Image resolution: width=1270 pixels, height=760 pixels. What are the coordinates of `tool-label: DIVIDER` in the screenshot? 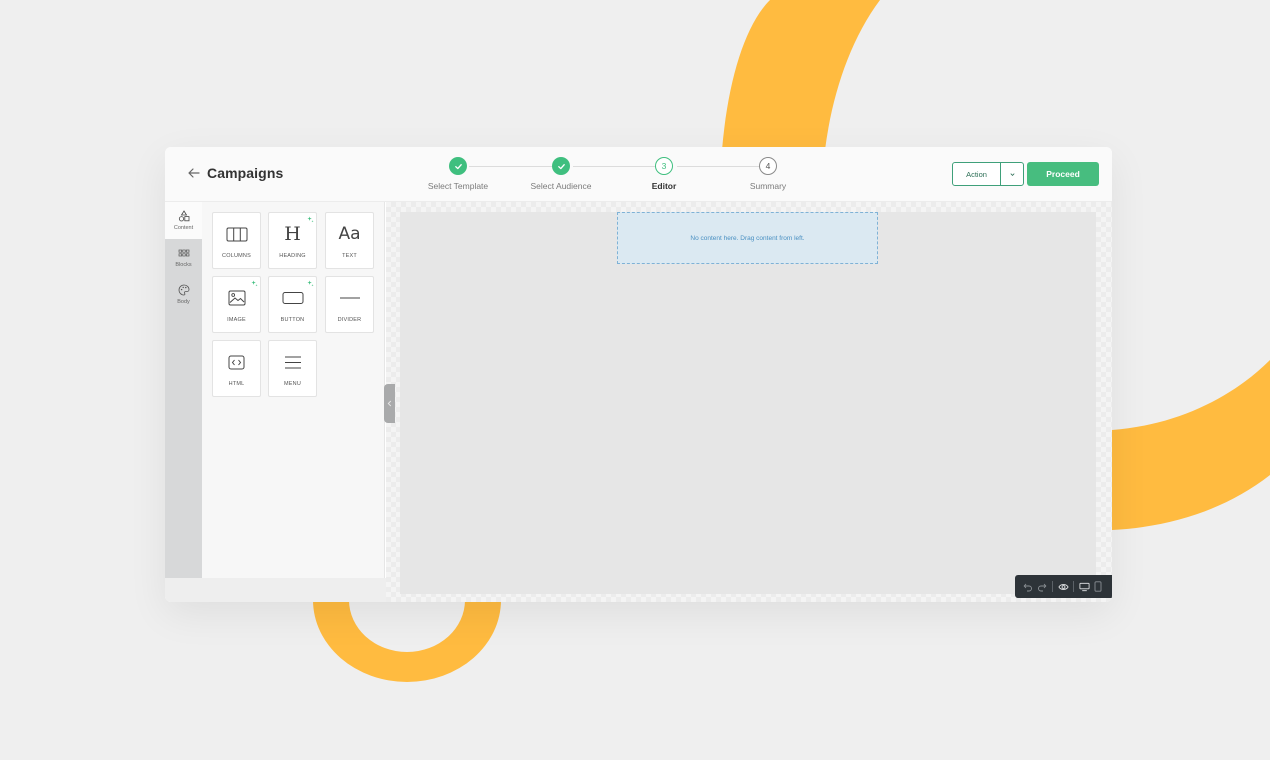 It's located at (349, 320).